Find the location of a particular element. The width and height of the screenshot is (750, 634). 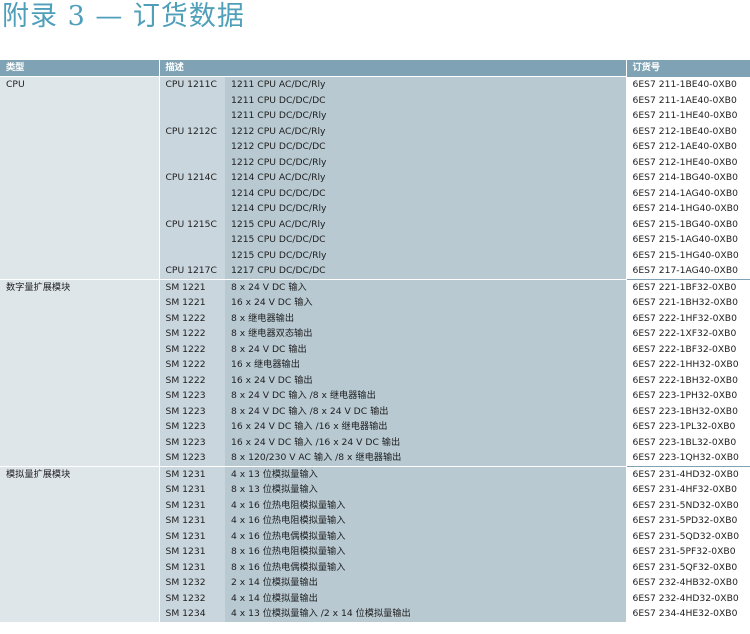

description-cell: 16 x 24 V DC 输入 /16 x 继电器输出 is located at coordinates (426, 427).